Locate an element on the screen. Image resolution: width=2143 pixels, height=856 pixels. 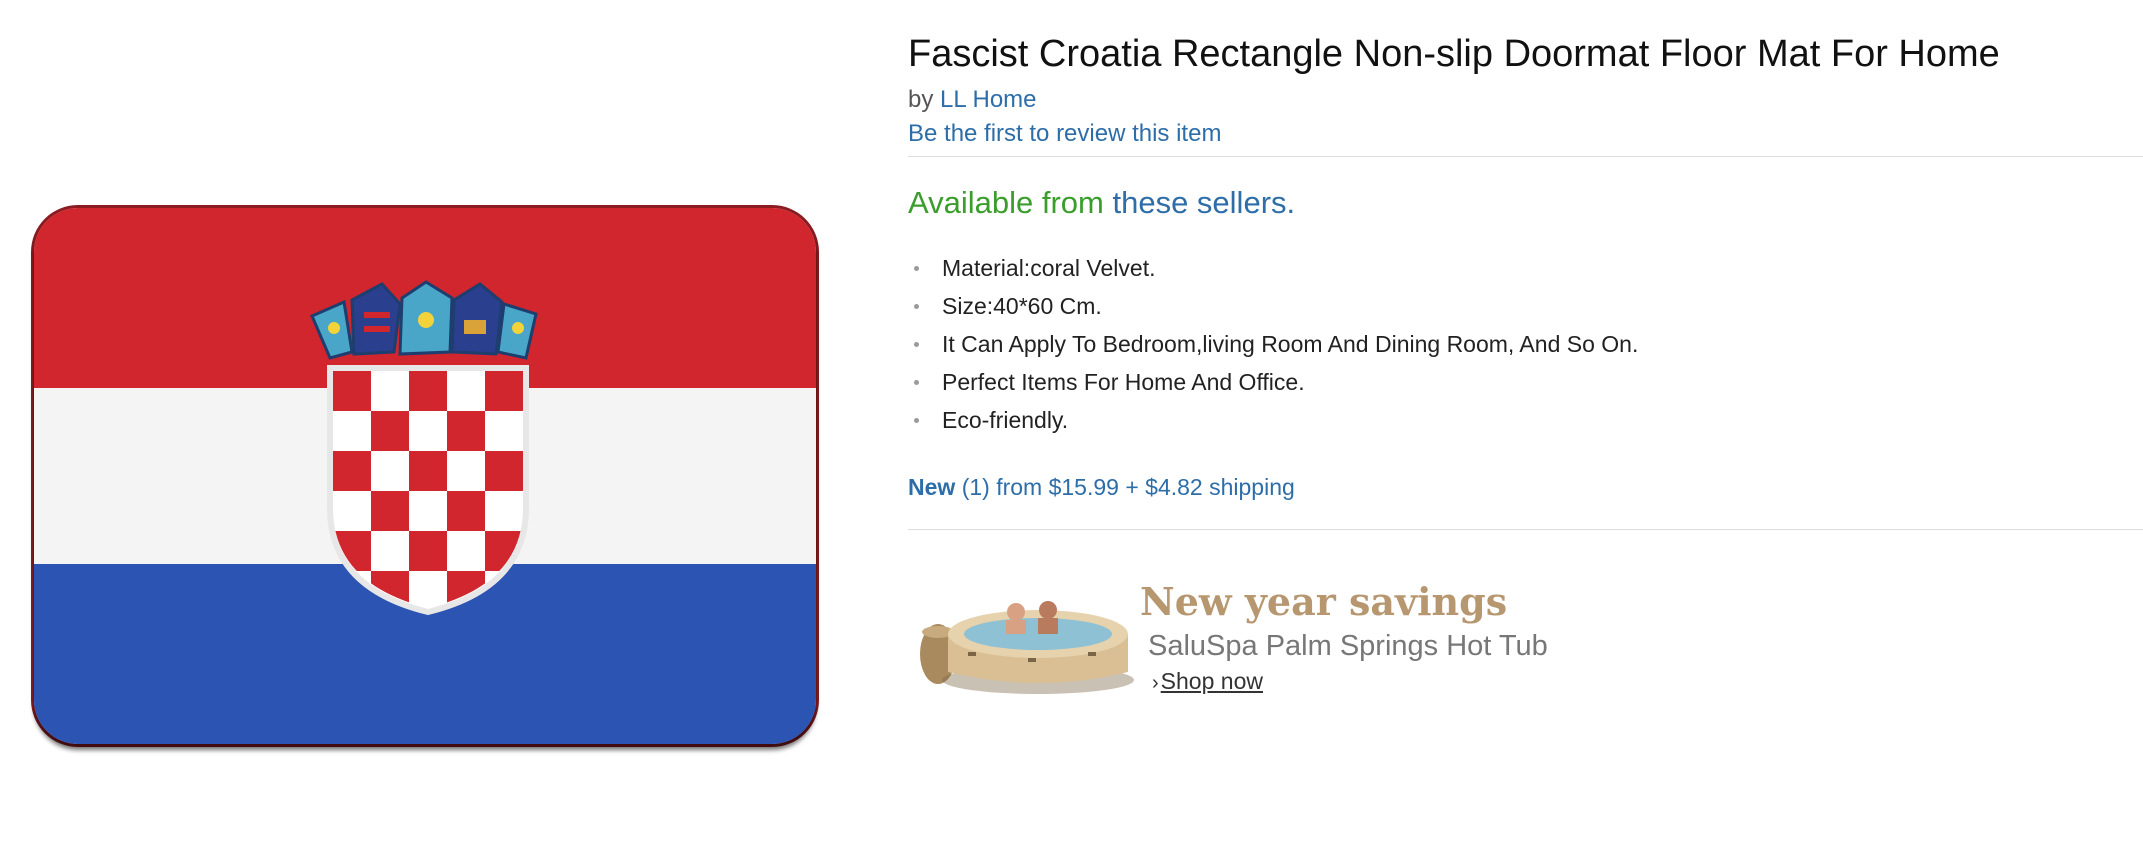
feature-bullet: Eco-friendly. is located at coordinates (1525, 420).